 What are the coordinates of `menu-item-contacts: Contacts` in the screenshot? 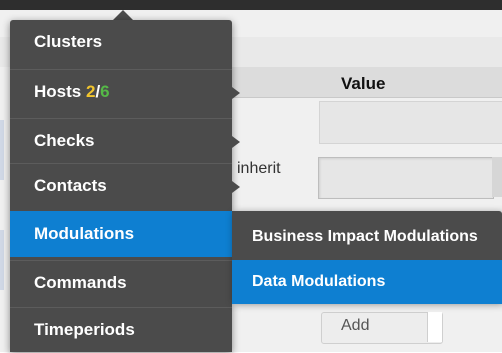 It's located at (125, 186).